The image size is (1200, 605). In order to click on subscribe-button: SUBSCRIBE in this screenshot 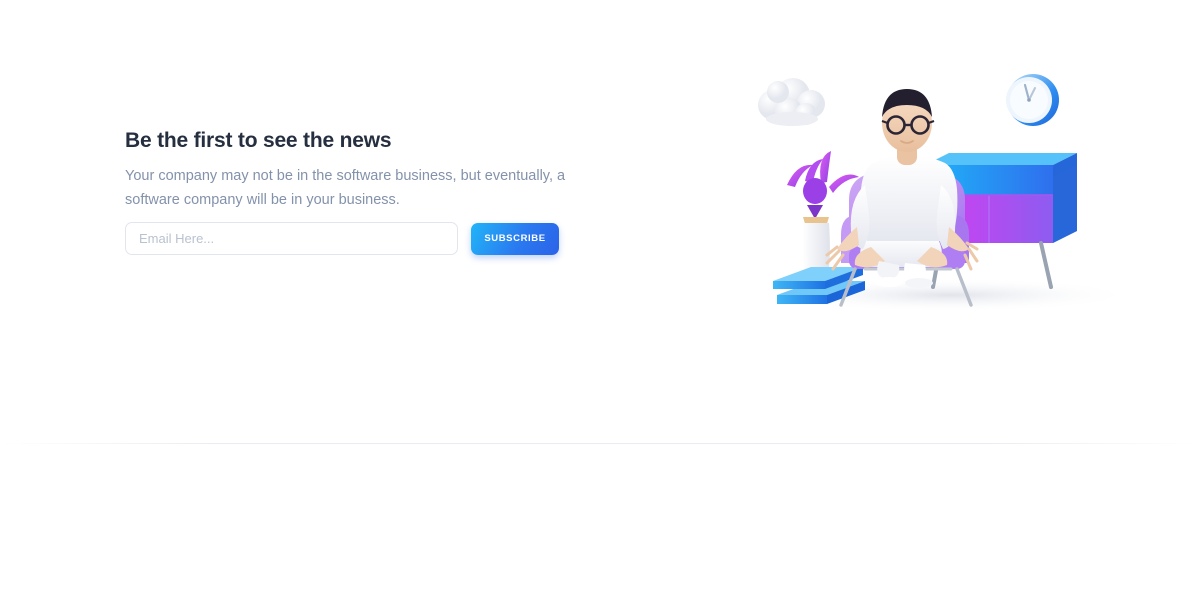, I will do `click(515, 238)`.